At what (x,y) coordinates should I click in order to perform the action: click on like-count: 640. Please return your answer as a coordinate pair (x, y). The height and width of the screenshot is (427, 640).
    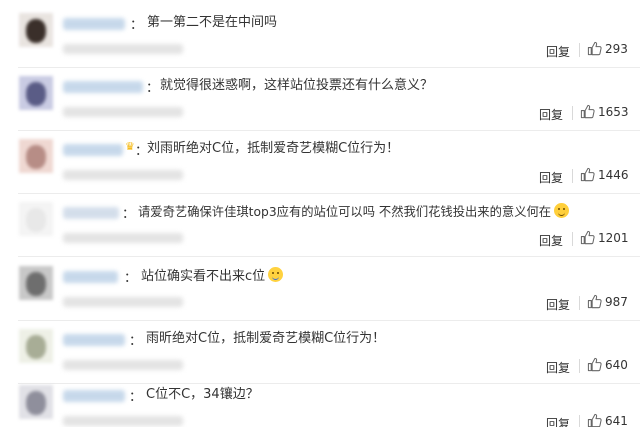
    Looking at the image, I should click on (616, 364).